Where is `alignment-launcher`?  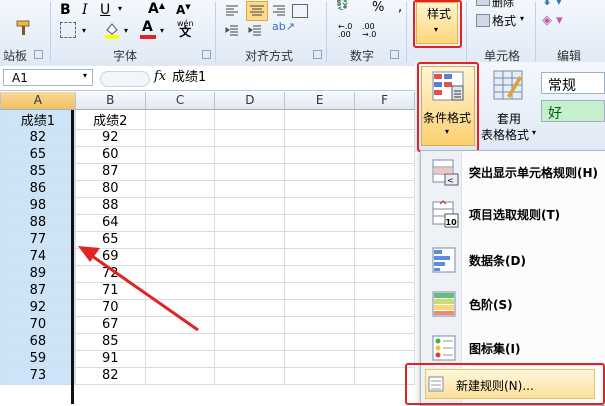 alignment-launcher is located at coordinates (317, 54).